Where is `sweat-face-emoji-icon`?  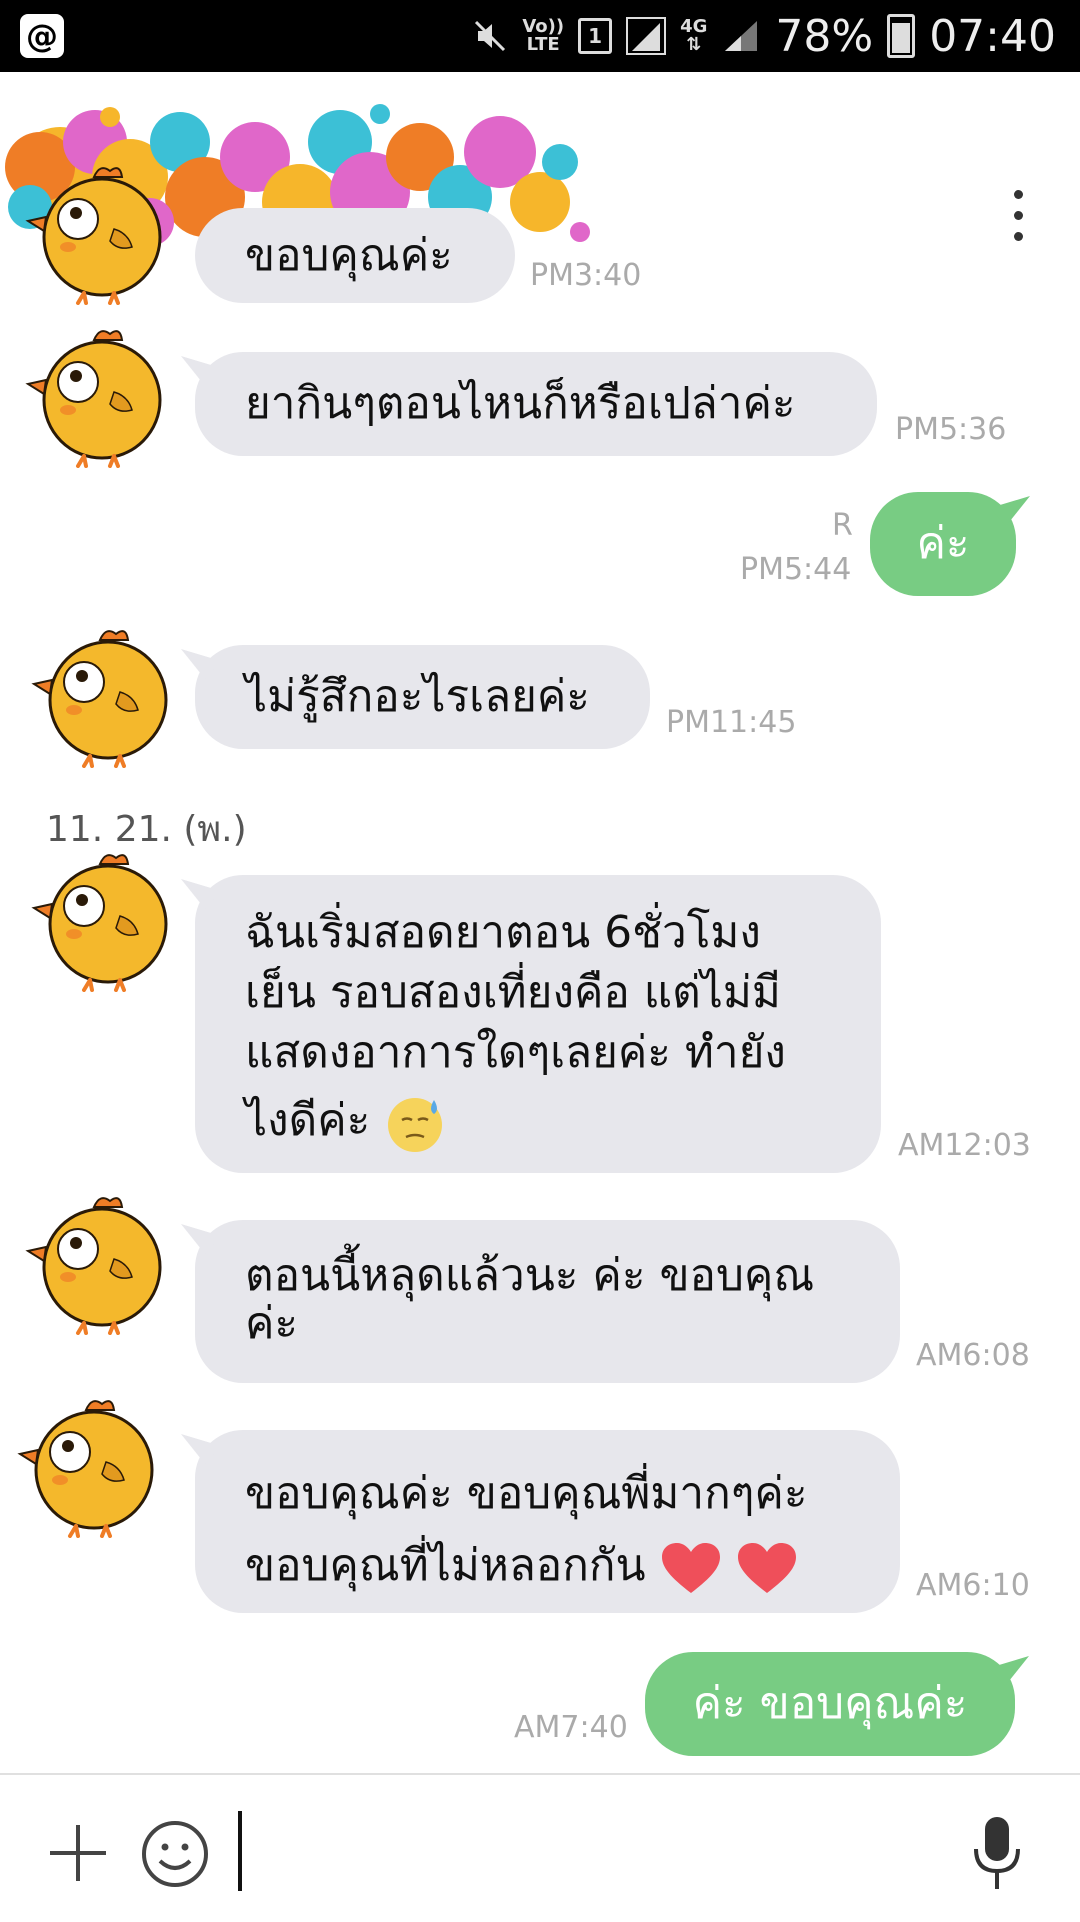 sweat-face-emoji-icon is located at coordinates (415, 1125).